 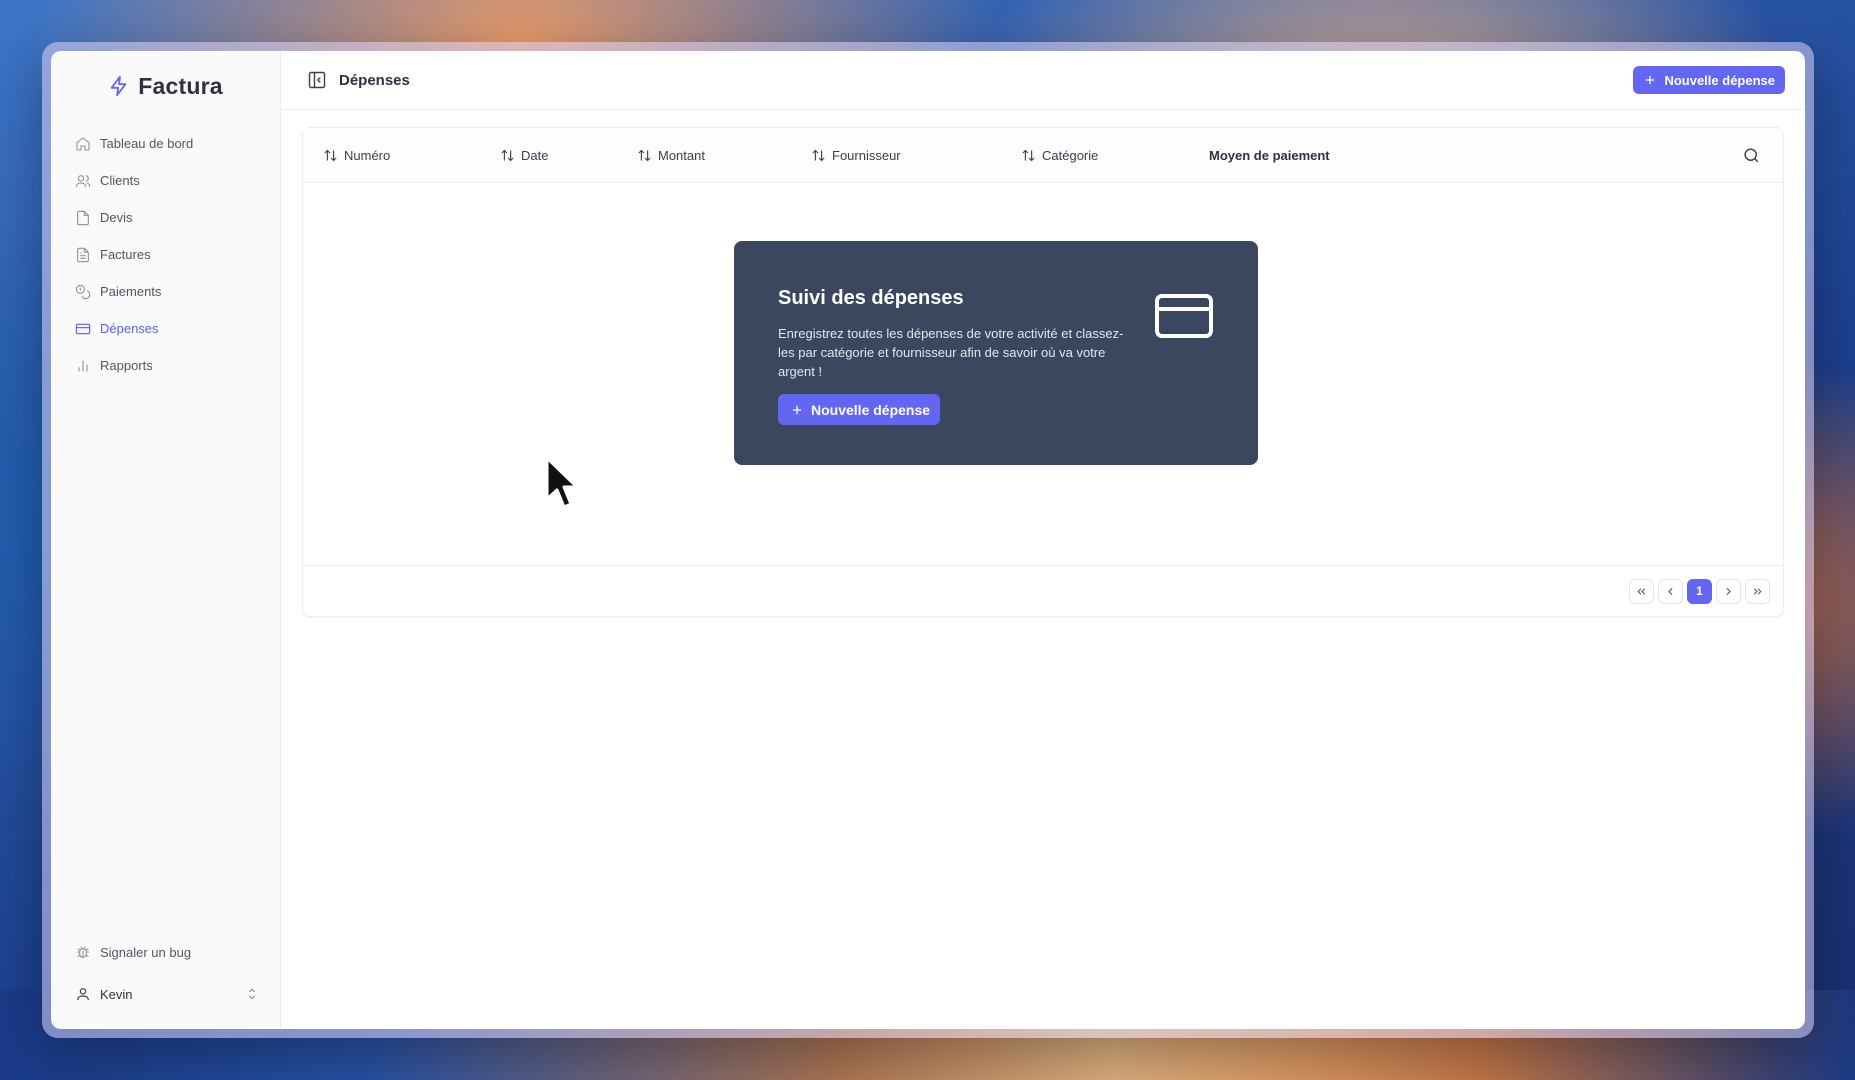 I want to click on home-icon, so click(x=83, y=143).